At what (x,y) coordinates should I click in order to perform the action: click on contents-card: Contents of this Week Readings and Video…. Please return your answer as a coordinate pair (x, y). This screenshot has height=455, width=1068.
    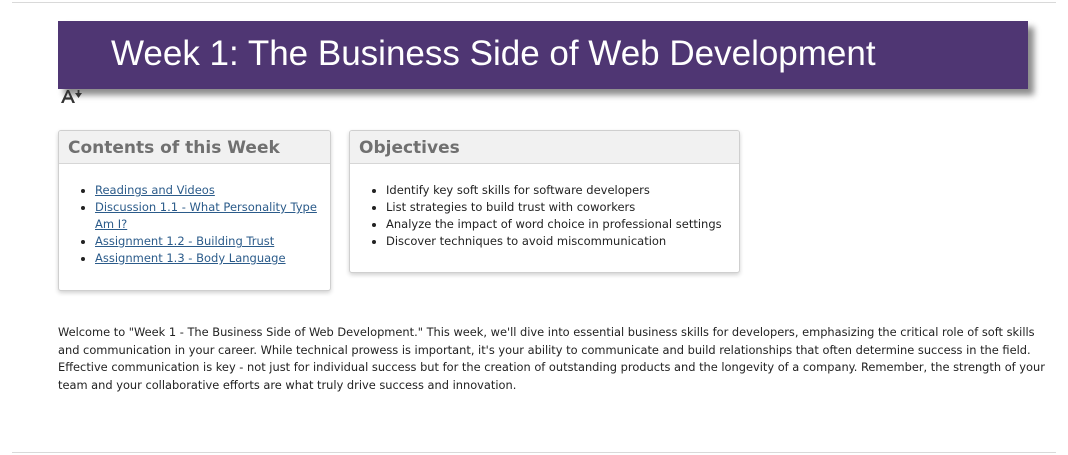
    Looking at the image, I should click on (194, 210).